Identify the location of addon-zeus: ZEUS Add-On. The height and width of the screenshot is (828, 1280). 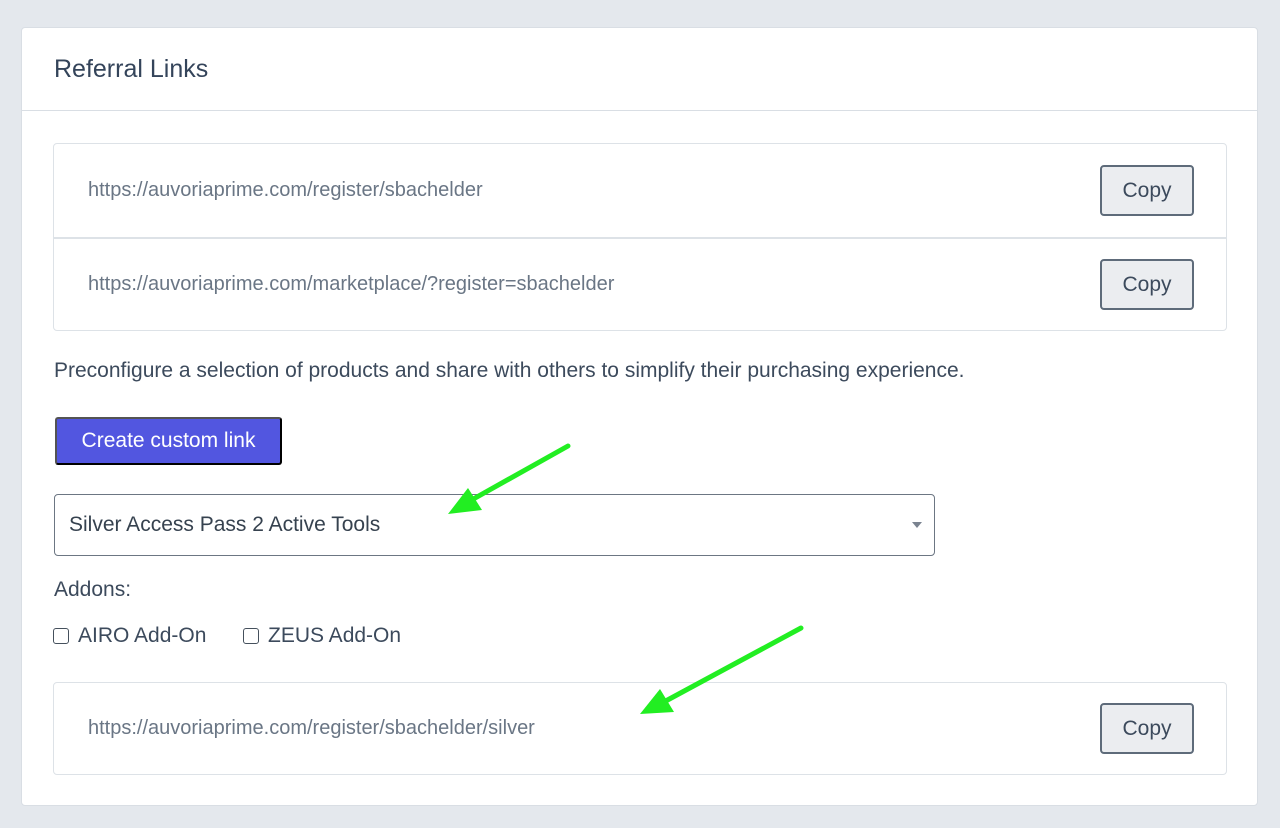
(322, 636).